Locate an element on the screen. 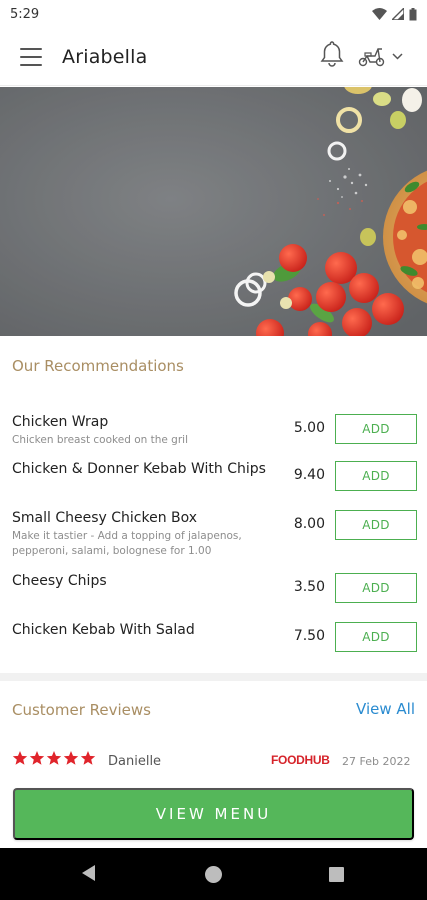 This screenshot has height=900, width=427. battery-icon is located at coordinates (413, 13).